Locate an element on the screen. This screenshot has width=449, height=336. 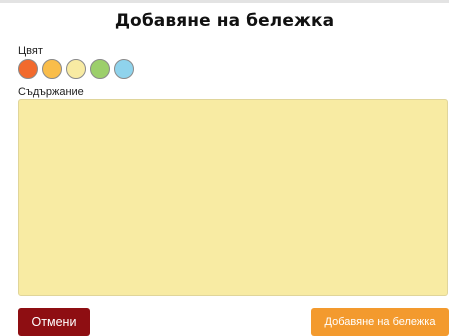
color-swatch-light-blue is located at coordinates (124, 69).